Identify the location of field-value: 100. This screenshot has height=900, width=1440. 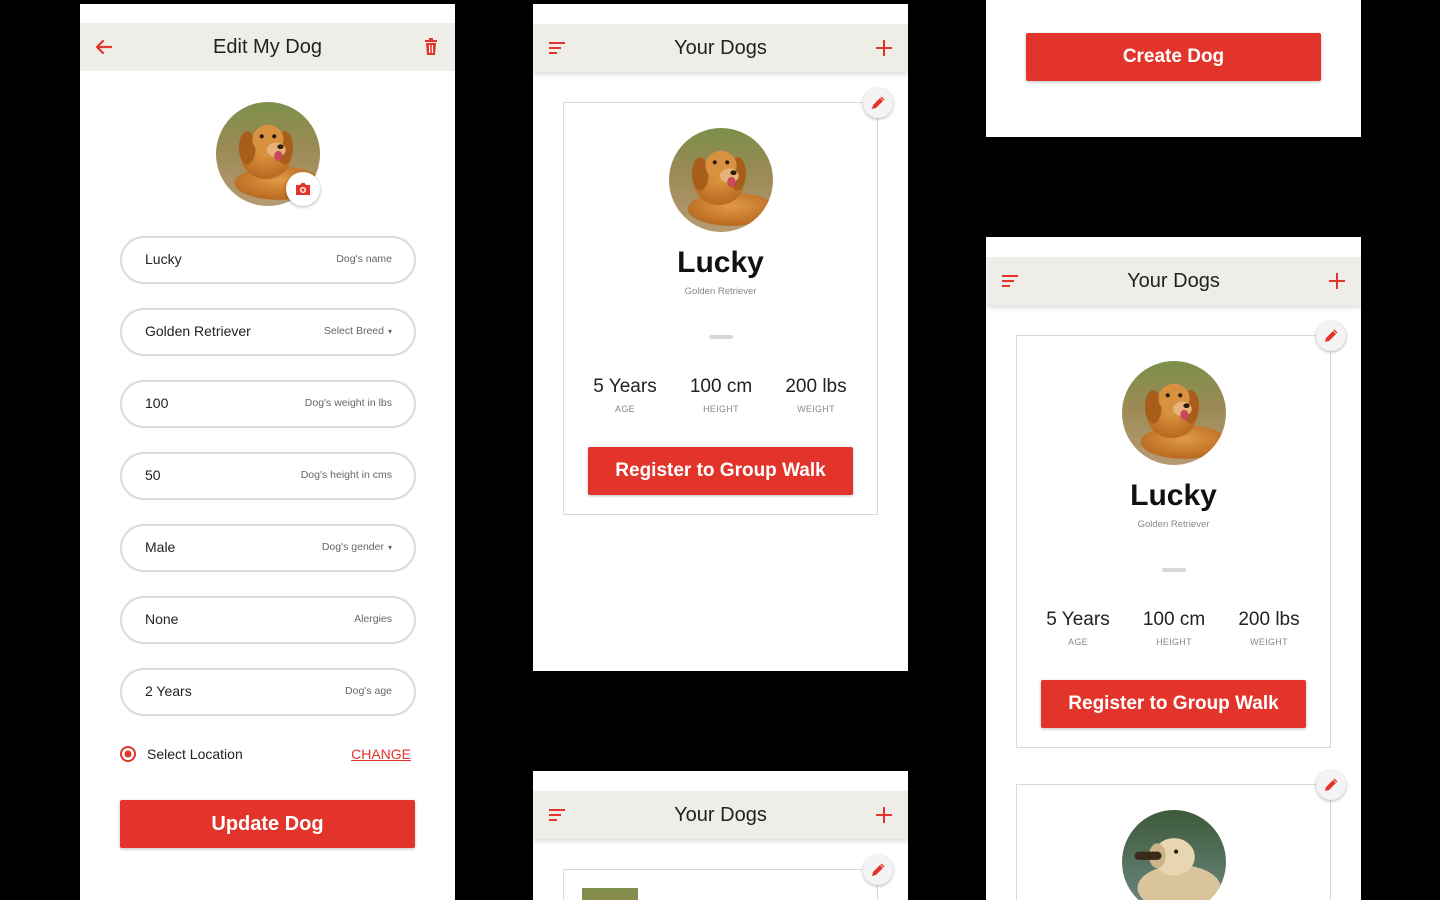
(157, 403).